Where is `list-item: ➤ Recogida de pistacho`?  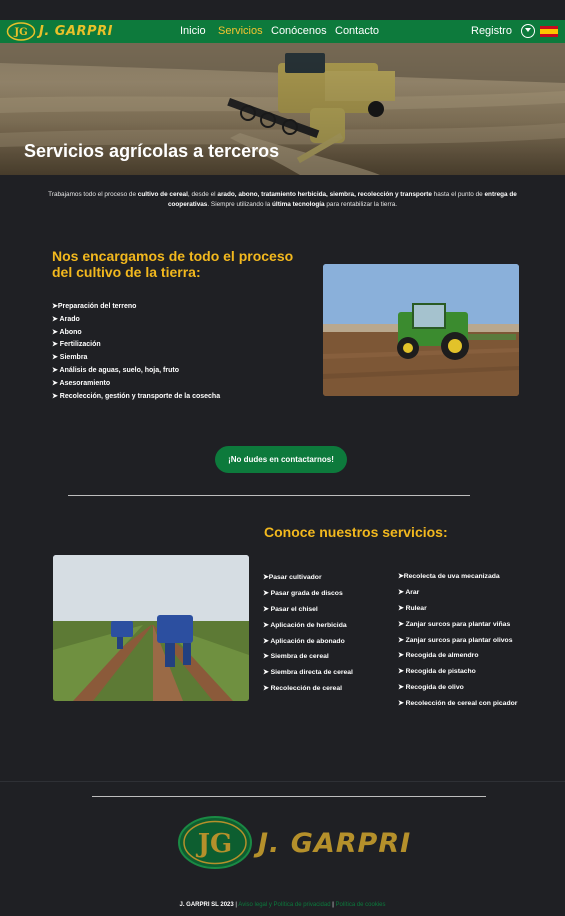 list-item: ➤ Recogida de pistacho is located at coordinates (437, 672).